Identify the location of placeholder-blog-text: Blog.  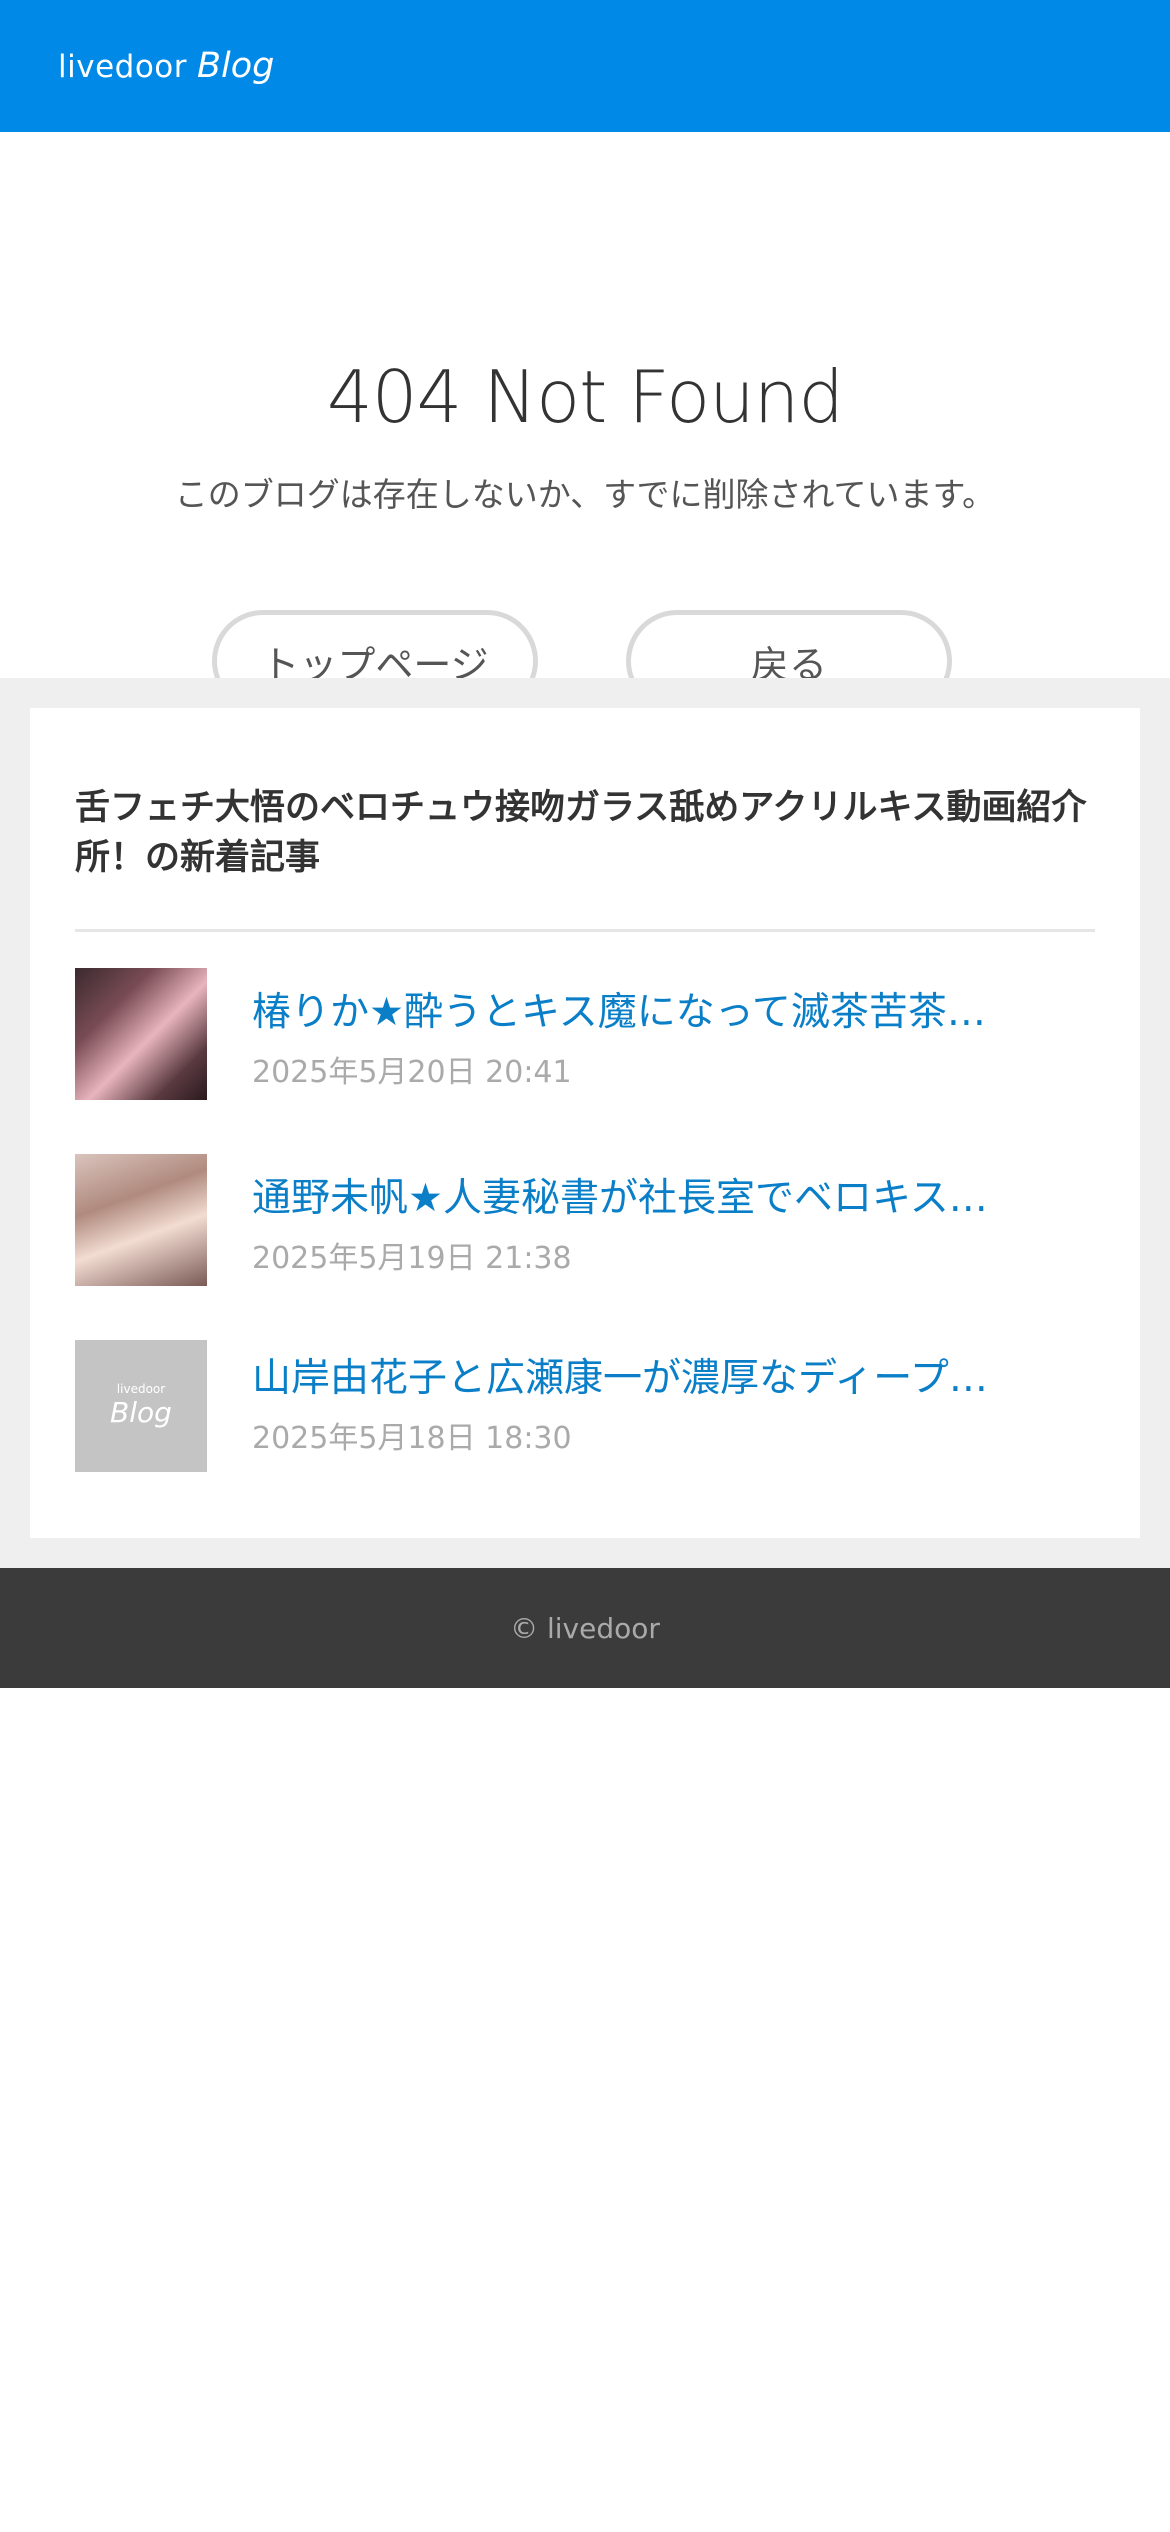
(141, 1412).